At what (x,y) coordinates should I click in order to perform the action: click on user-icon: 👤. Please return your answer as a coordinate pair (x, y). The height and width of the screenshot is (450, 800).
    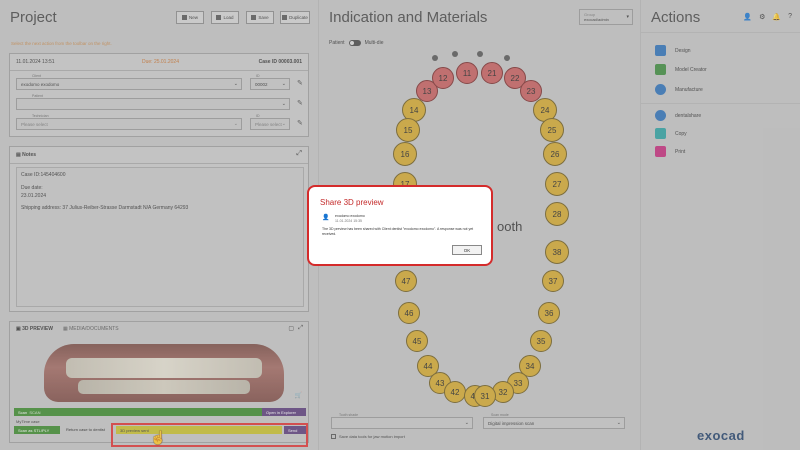
    Looking at the image, I should click on (326, 218).